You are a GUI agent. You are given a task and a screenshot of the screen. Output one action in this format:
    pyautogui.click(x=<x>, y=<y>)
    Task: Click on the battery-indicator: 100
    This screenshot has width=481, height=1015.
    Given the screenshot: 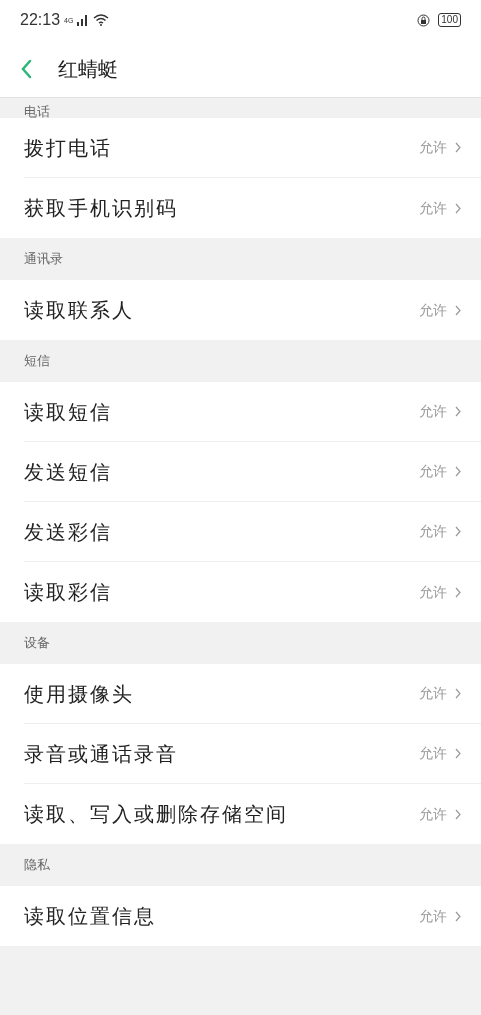 What is the action you would take?
    pyautogui.click(x=449, y=20)
    